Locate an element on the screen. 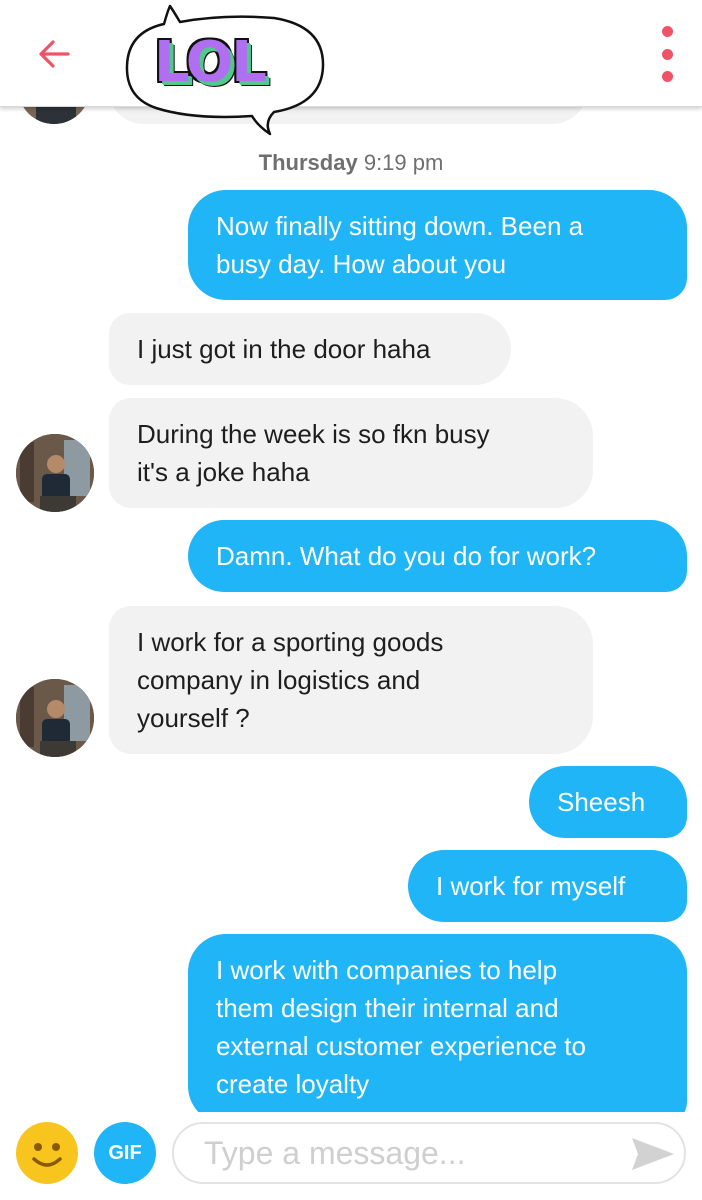 This screenshot has width=702, height=1200. message-timestamp: Thursday 9:19 pm is located at coordinates (351, 163).